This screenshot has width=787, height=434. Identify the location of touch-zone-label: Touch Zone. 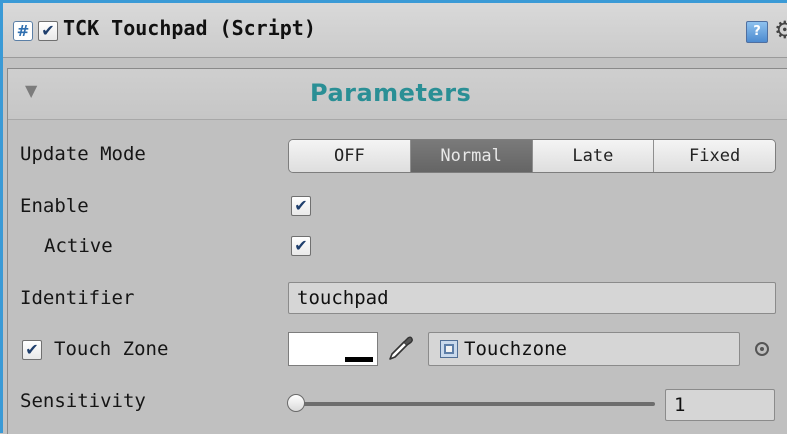
(111, 349).